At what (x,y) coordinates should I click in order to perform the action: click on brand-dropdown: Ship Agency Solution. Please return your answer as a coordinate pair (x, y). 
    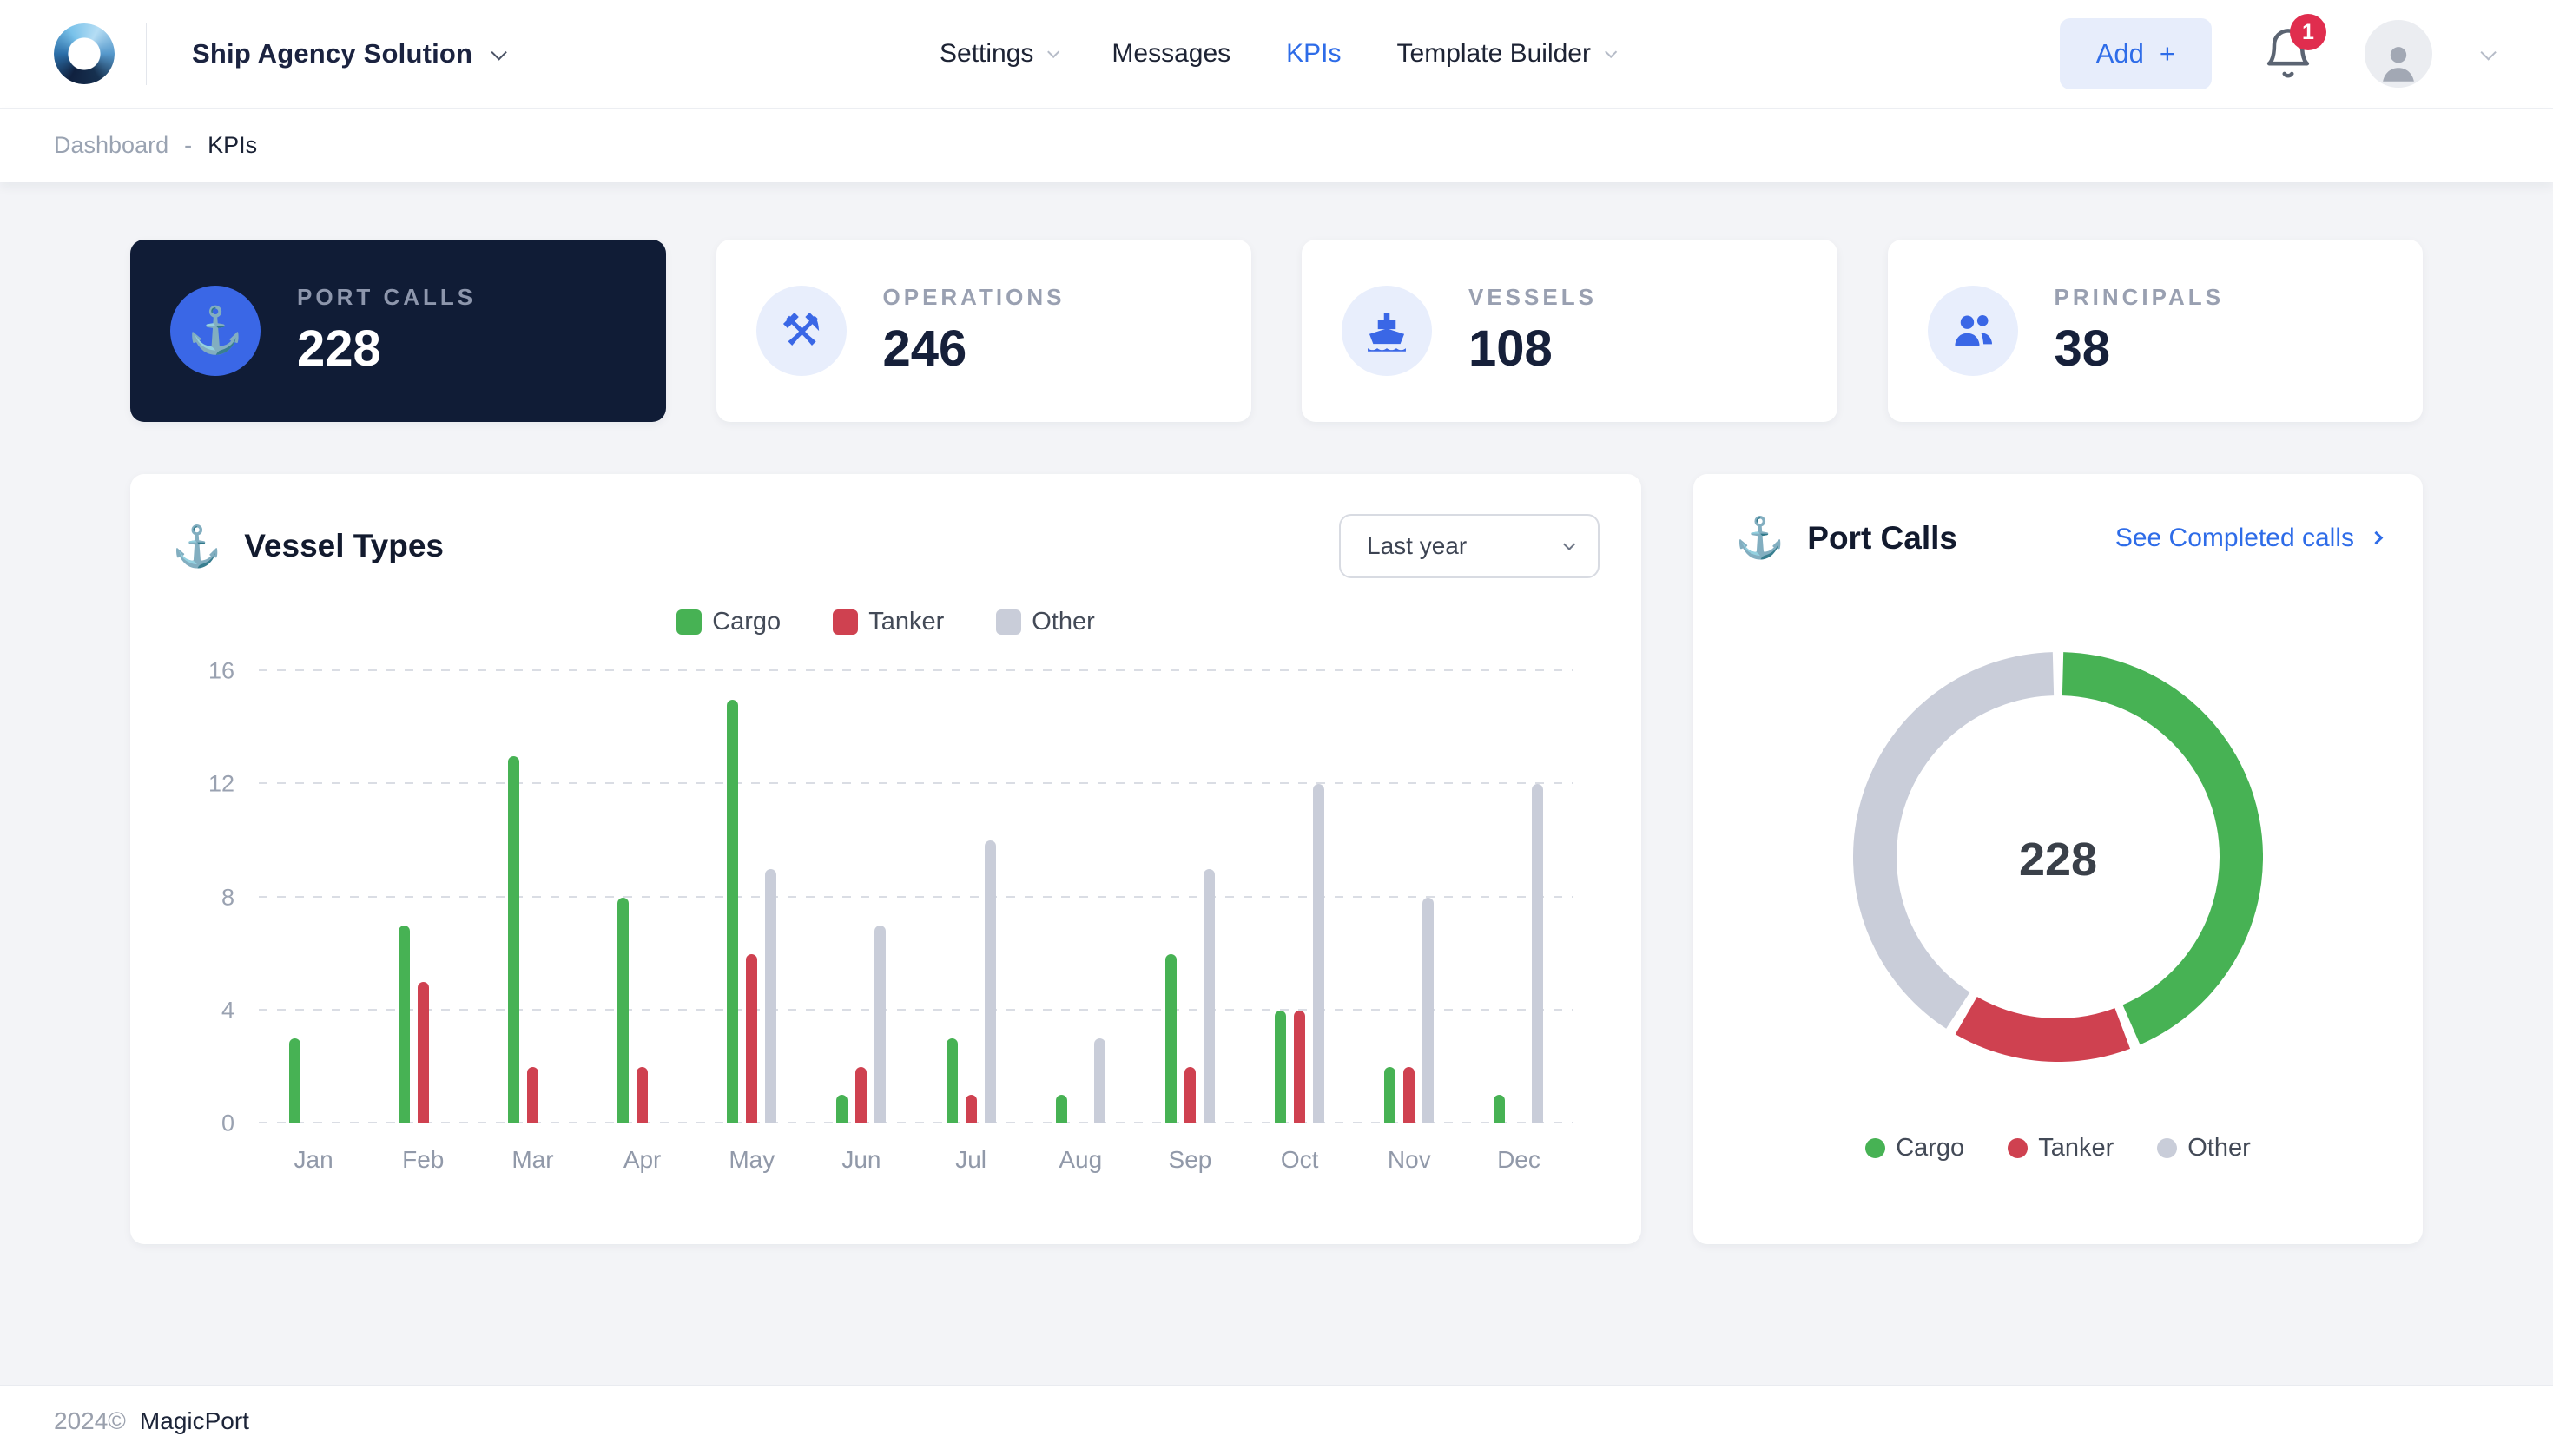
    Looking at the image, I should click on (350, 53).